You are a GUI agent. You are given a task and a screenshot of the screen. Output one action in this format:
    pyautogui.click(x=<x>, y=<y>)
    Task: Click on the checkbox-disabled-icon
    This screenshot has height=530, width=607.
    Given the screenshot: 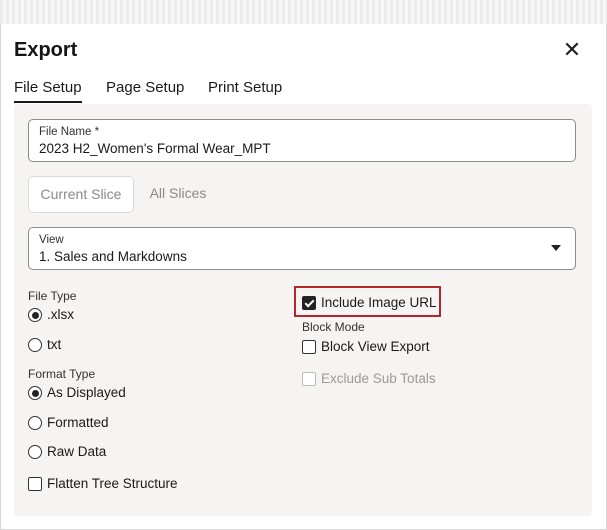 What is the action you would take?
    pyautogui.click(x=309, y=379)
    